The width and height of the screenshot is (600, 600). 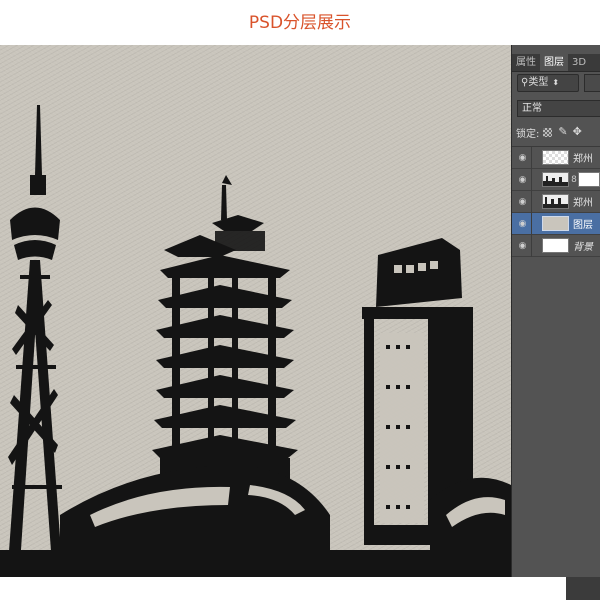 What do you see at coordinates (579, 62) in the screenshot?
I see `tab-3d: 3D` at bounding box center [579, 62].